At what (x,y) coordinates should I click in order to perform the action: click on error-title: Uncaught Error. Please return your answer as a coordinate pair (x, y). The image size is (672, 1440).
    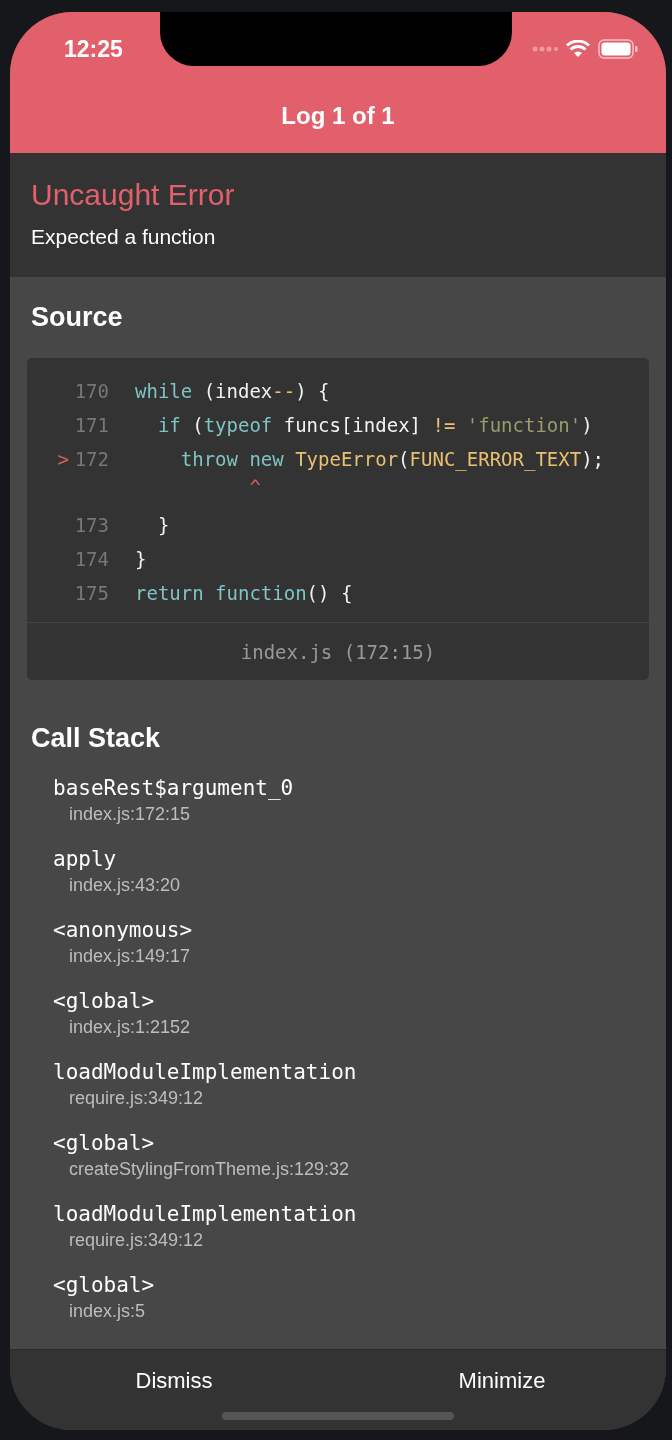
    Looking at the image, I should click on (133, 195).